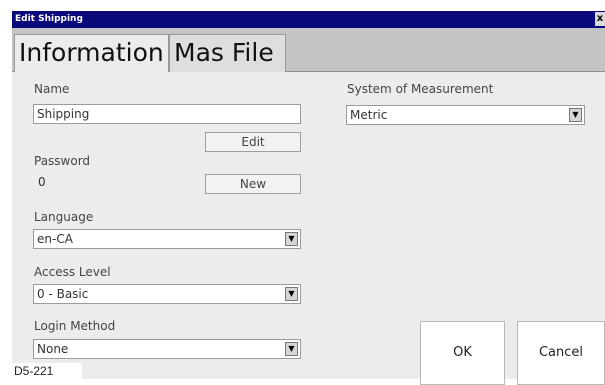 The image size is (605, 385). What do you see at coordinates (72, 272) in the screenshot?
I see `access-level-label: Access Level` at bounding box center [72, 272].